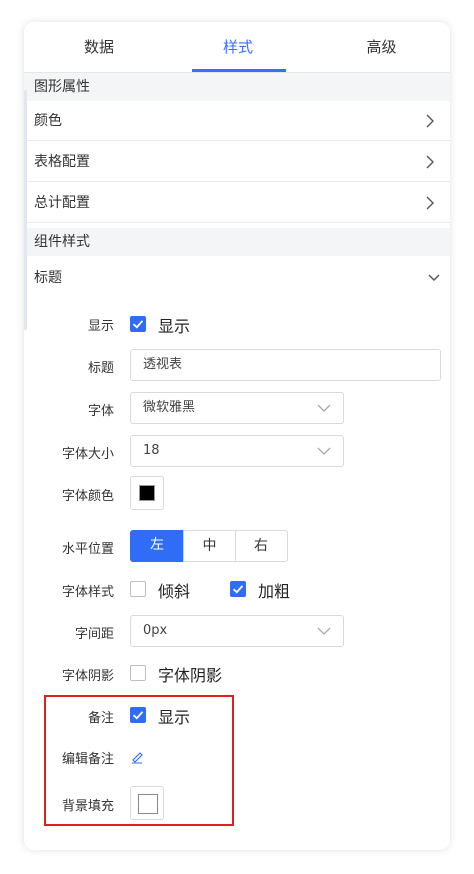  Describe the element at coordinates (261, 546) in the screenshot. I see `h-align-right: 右` at that location.